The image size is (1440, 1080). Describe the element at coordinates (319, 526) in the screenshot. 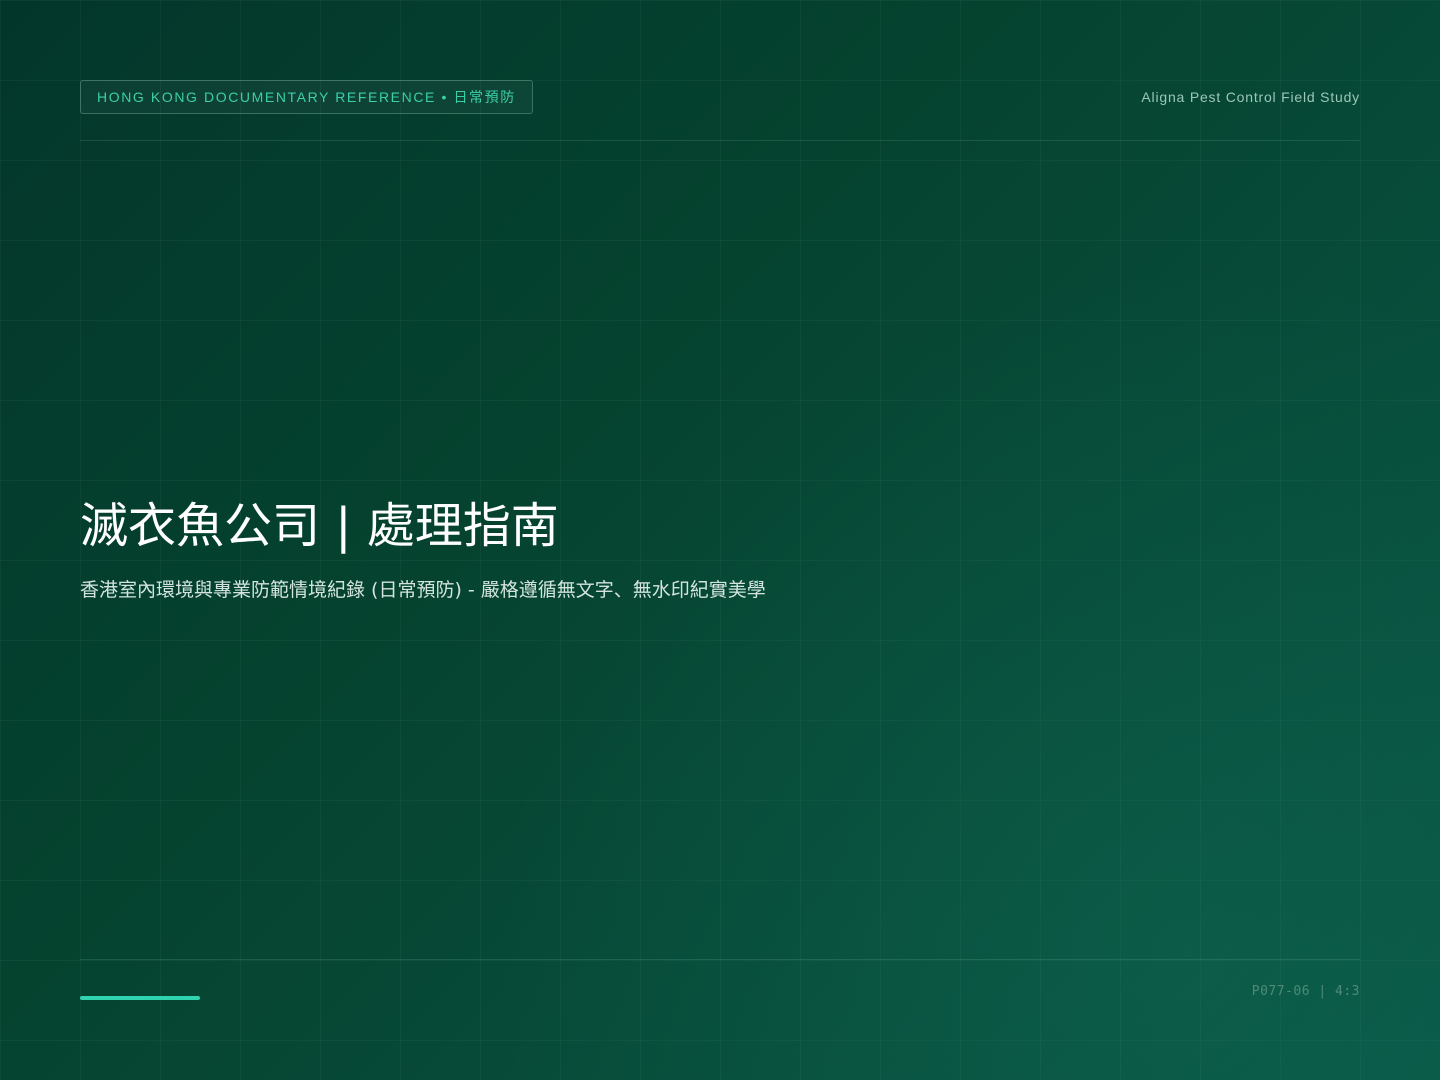

I see `page-title: 滅衣魚公司 | 處理指南` at that location.